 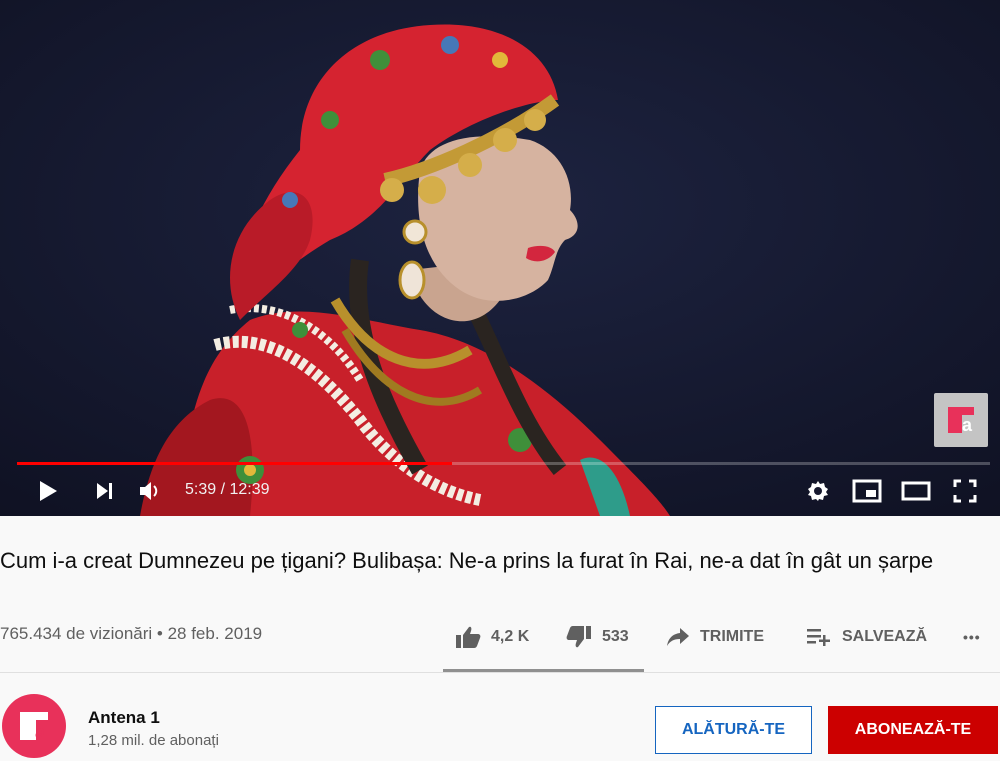 I want to click on miniplayer-button, so click(x=867, y=491).